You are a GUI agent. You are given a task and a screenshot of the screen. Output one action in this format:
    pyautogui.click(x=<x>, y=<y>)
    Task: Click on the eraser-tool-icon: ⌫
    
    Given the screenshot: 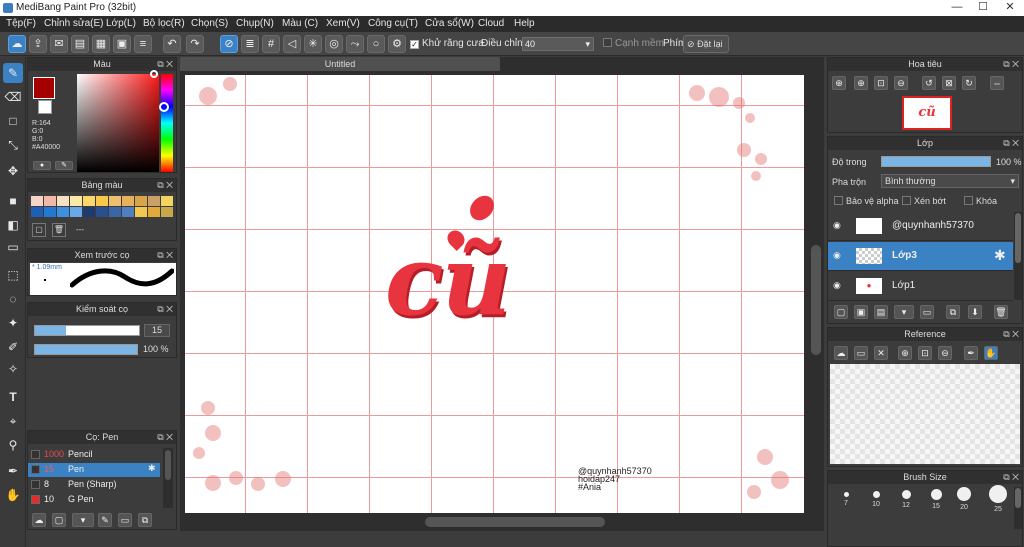 What is the action you would take?
    pyautogui.click(x=13, y=97)
    